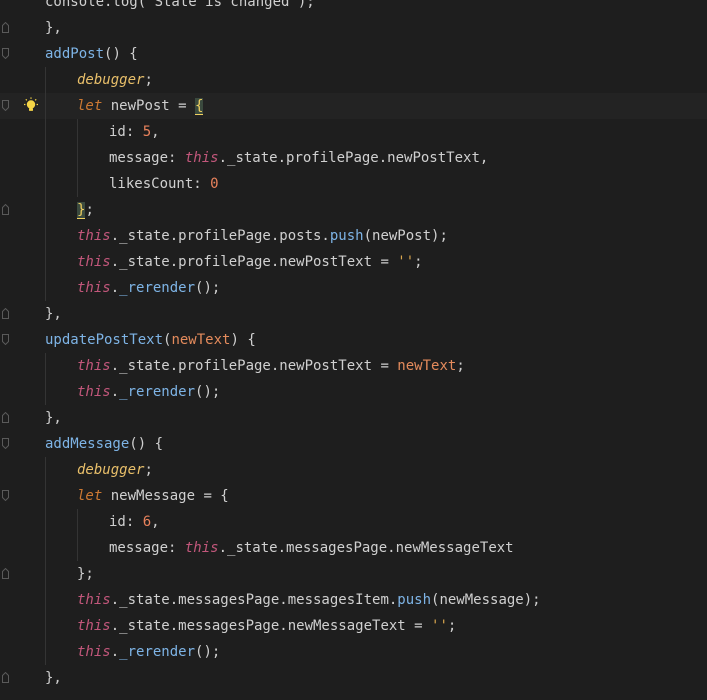  Describe the element at coordinates (353, 54) in the screenshot. I see `code-line: addPost() {` at that location.